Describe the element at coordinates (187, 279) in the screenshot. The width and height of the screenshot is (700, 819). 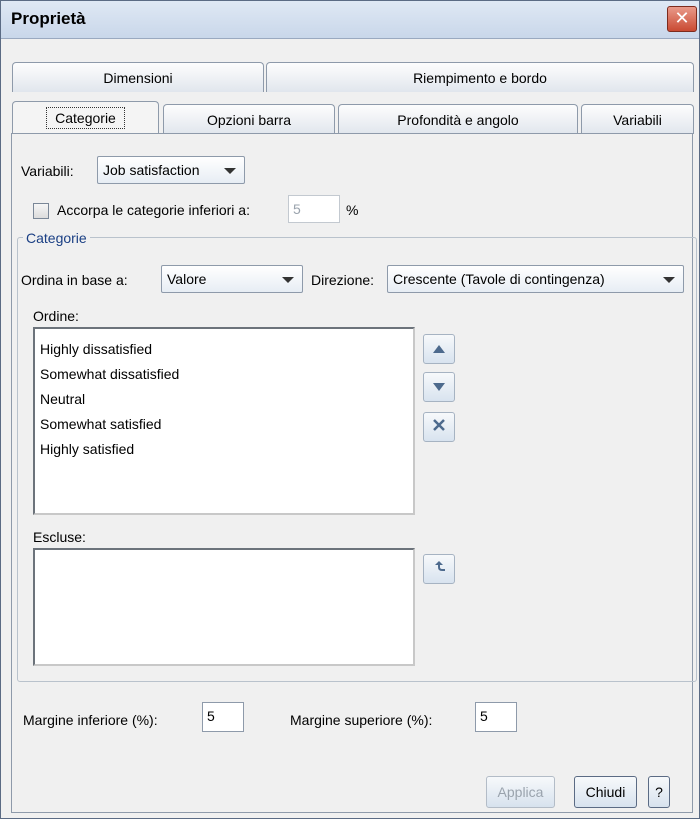
I see `sort-value: Valore` at that location.